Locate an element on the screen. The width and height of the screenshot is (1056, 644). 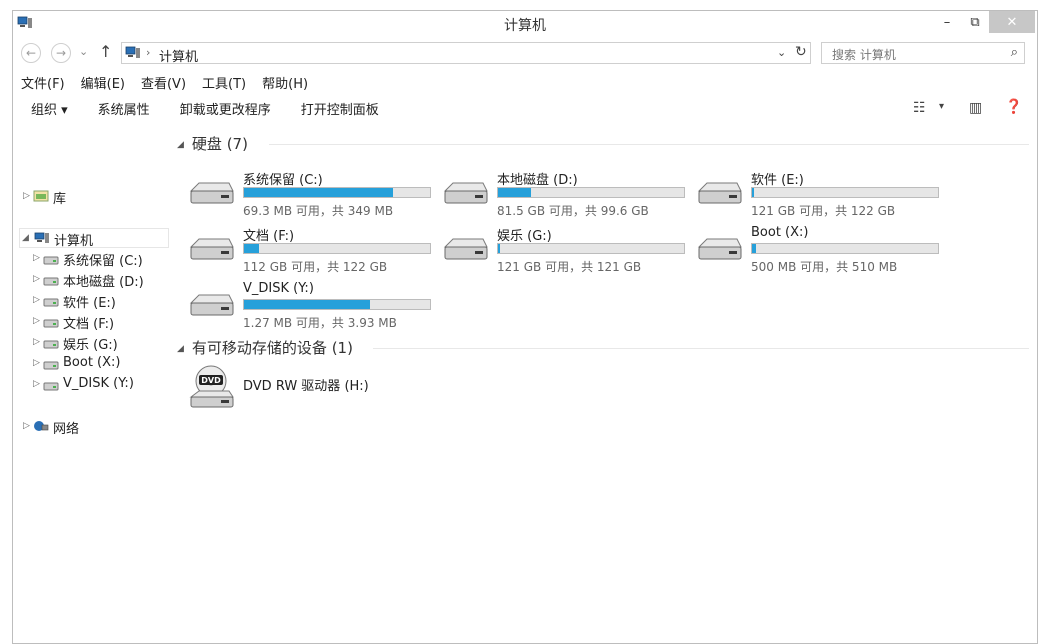
view-options-dropdown-icon: ▾ is located at coordinates (941, 106).